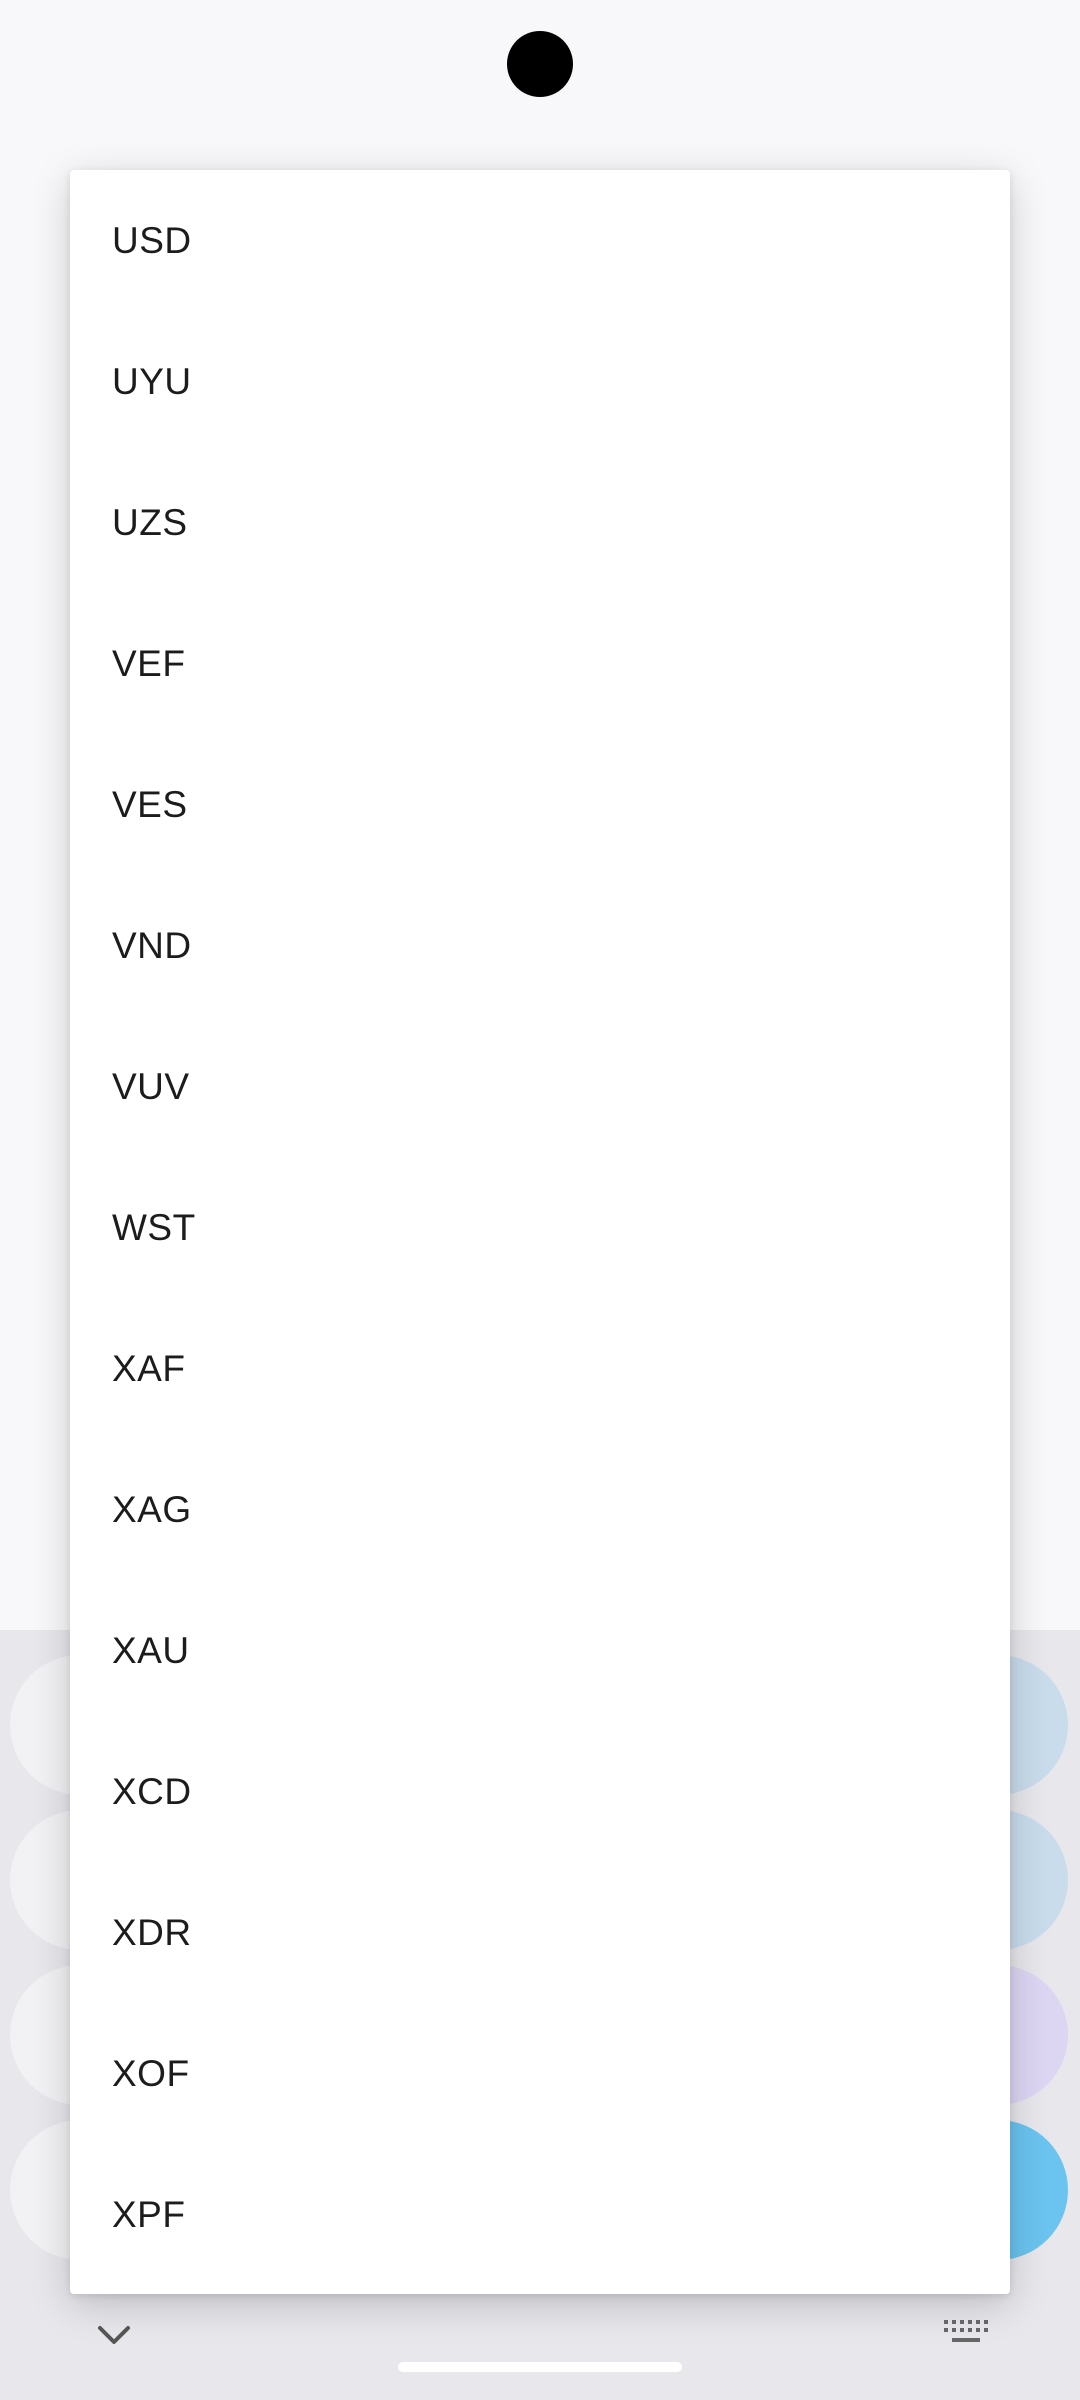 The image size is (1080, 2400). Describe the element at coordinates (152, 1509) in the screenshot. I see `currency-option-label: XAG` at that location.